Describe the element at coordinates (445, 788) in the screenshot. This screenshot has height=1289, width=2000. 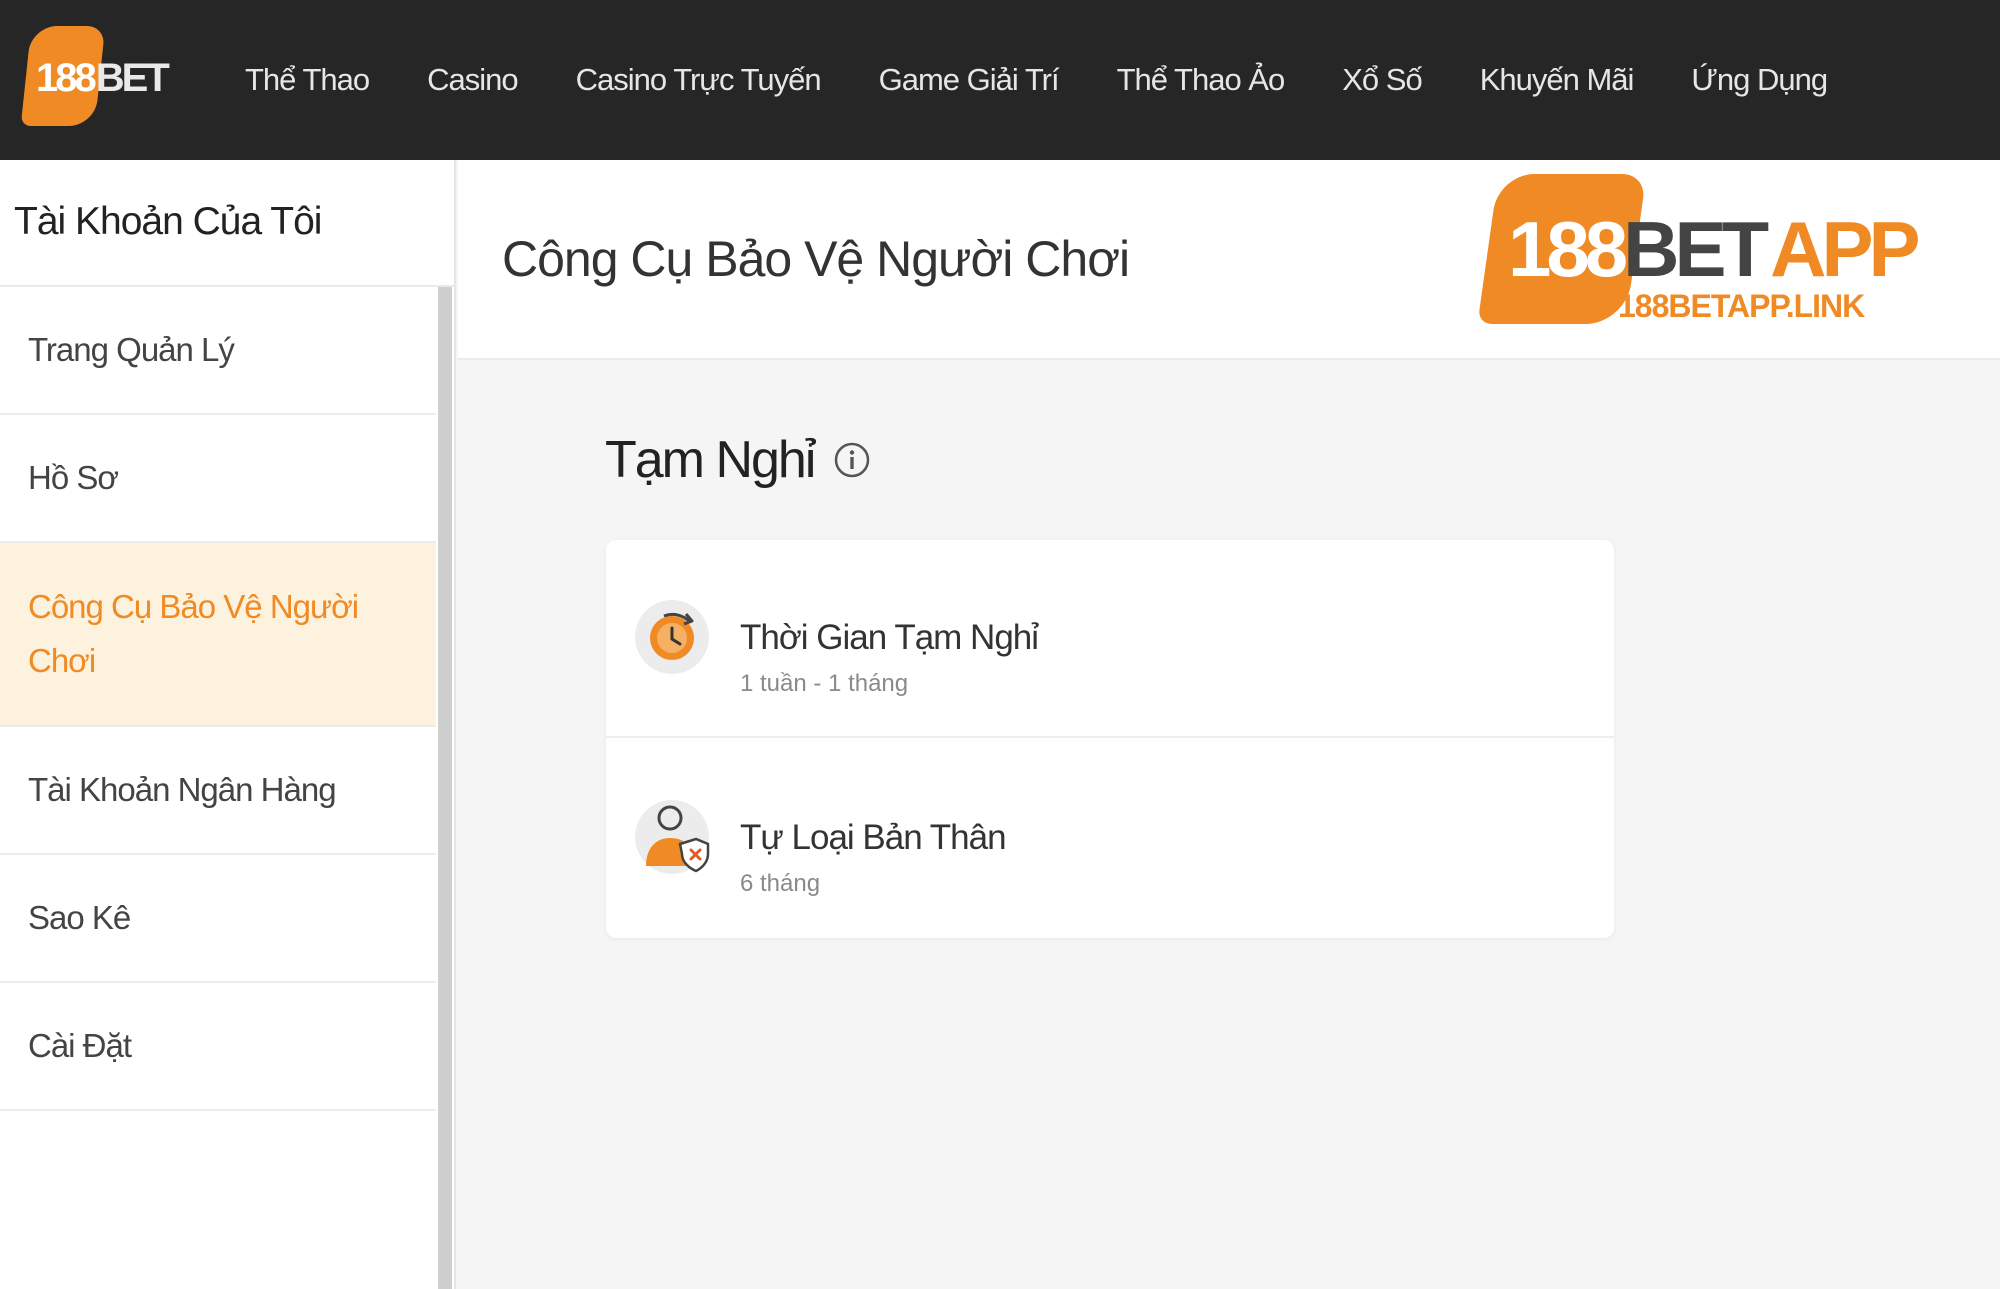
I see `sidebar-scrollbar` at that location.